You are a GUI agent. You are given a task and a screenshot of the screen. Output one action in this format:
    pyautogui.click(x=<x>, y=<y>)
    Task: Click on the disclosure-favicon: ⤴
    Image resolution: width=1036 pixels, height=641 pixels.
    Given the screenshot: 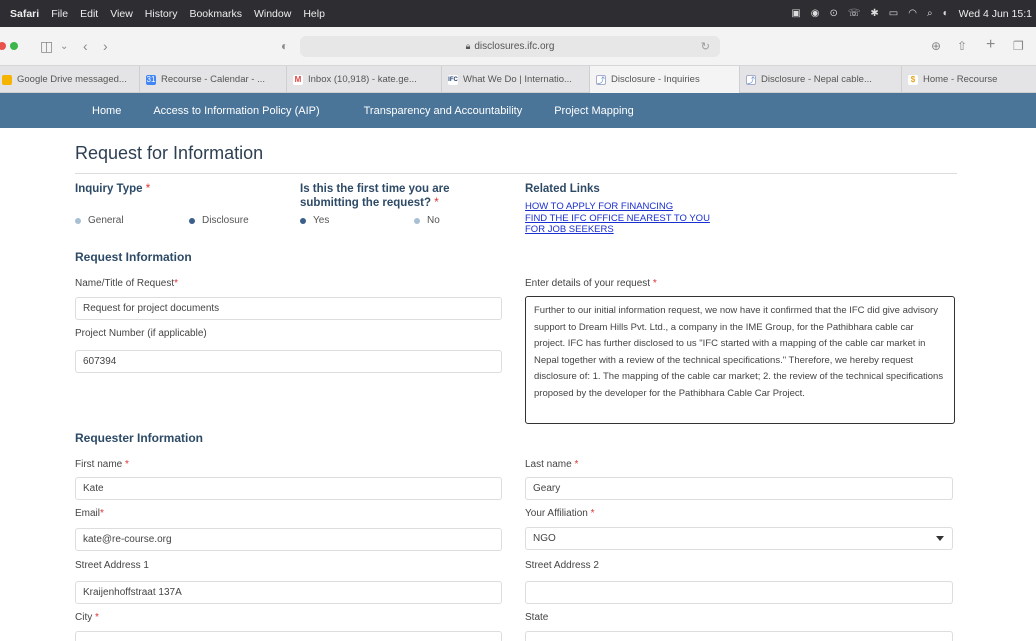 What is the action you would take?
    pyautogui.click(x=751, y=79)
    